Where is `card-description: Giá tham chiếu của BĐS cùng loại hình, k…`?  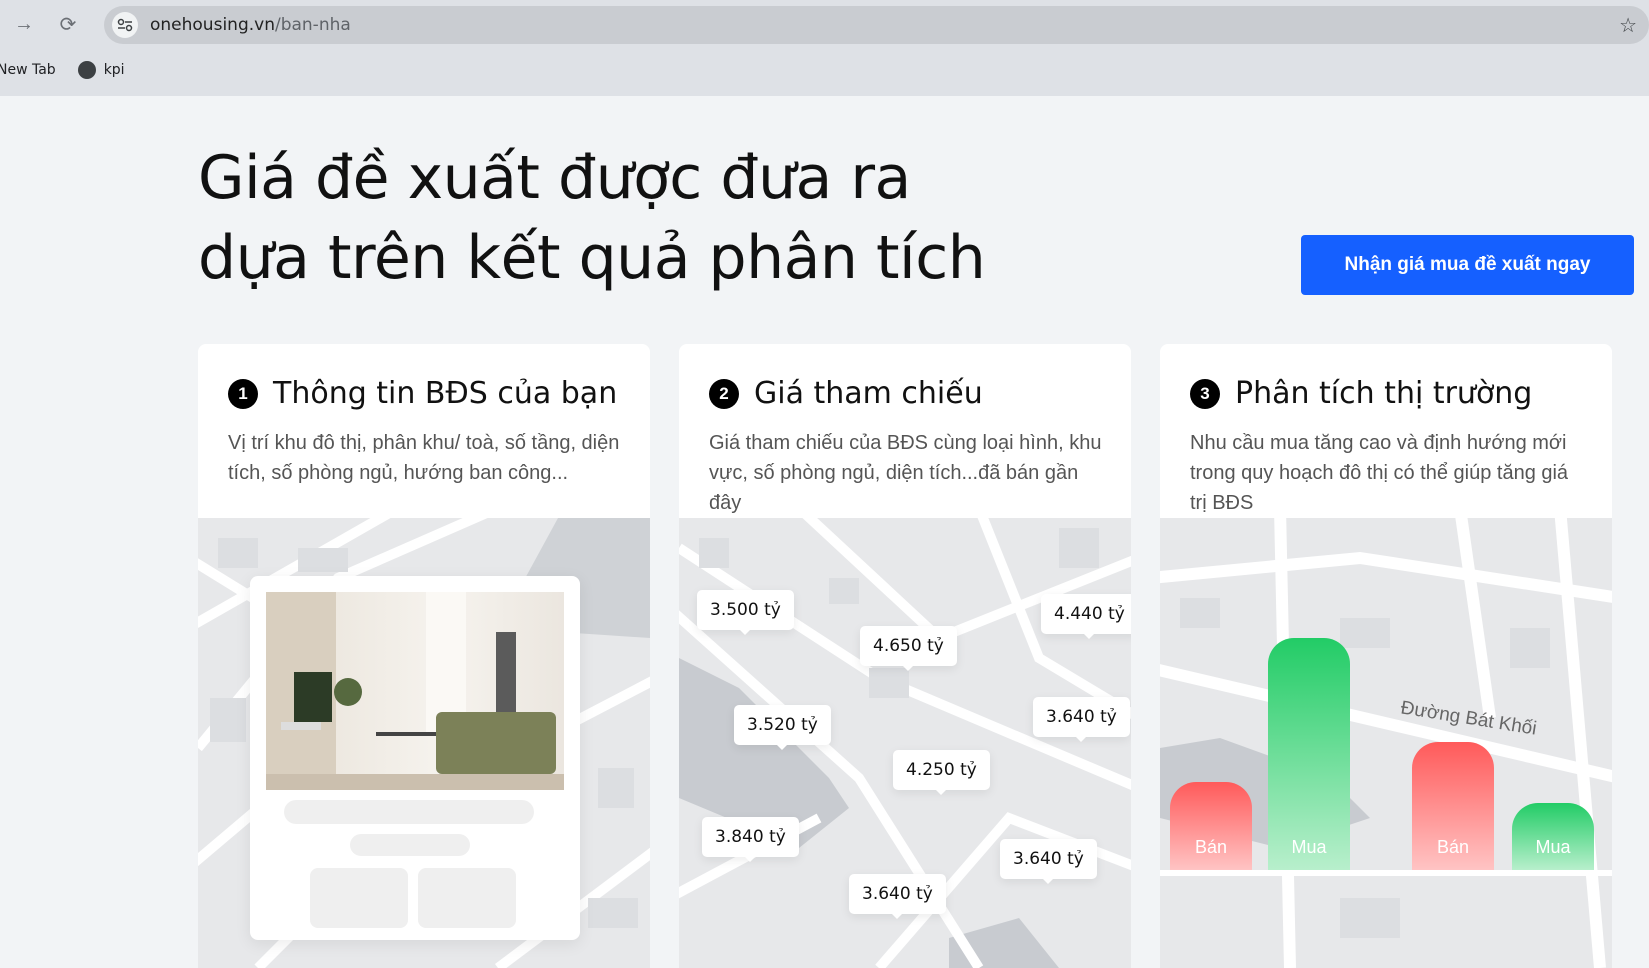 card-description: Giá tham chiếu của BĐS cùng loại hình, k… is located at coordinates (905, 473).